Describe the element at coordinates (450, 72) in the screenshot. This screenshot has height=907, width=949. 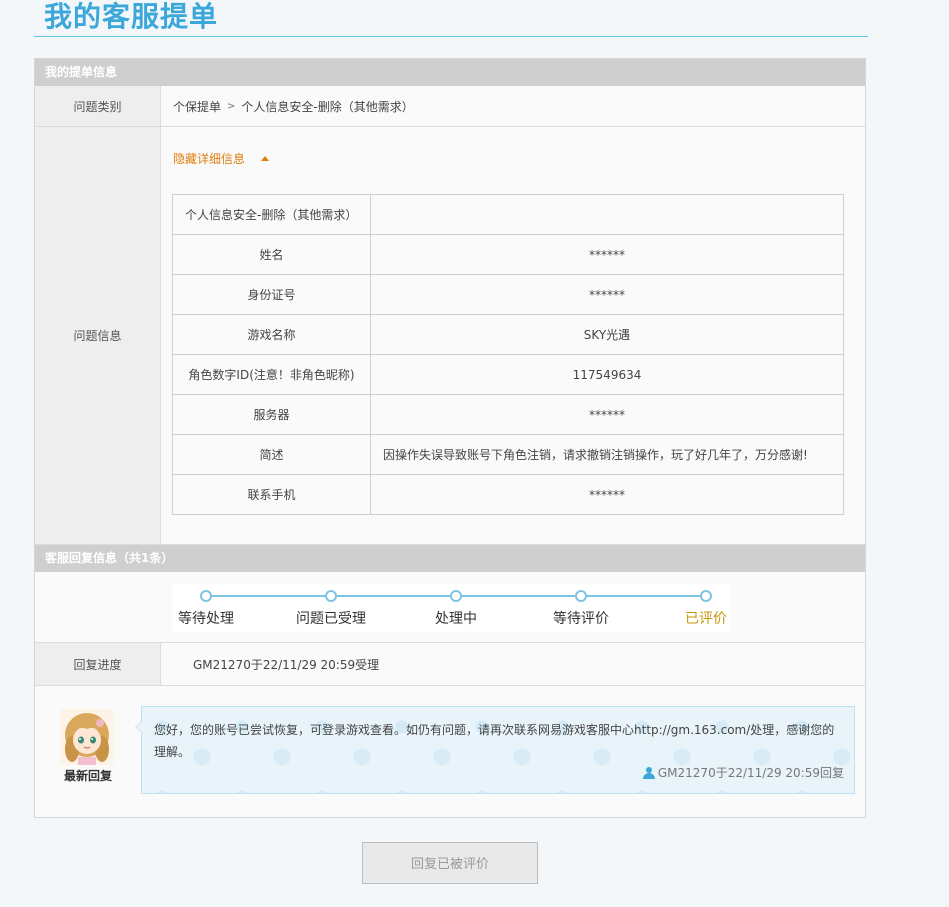
I see `ticket-info-header: 我的提单信息` at that location.